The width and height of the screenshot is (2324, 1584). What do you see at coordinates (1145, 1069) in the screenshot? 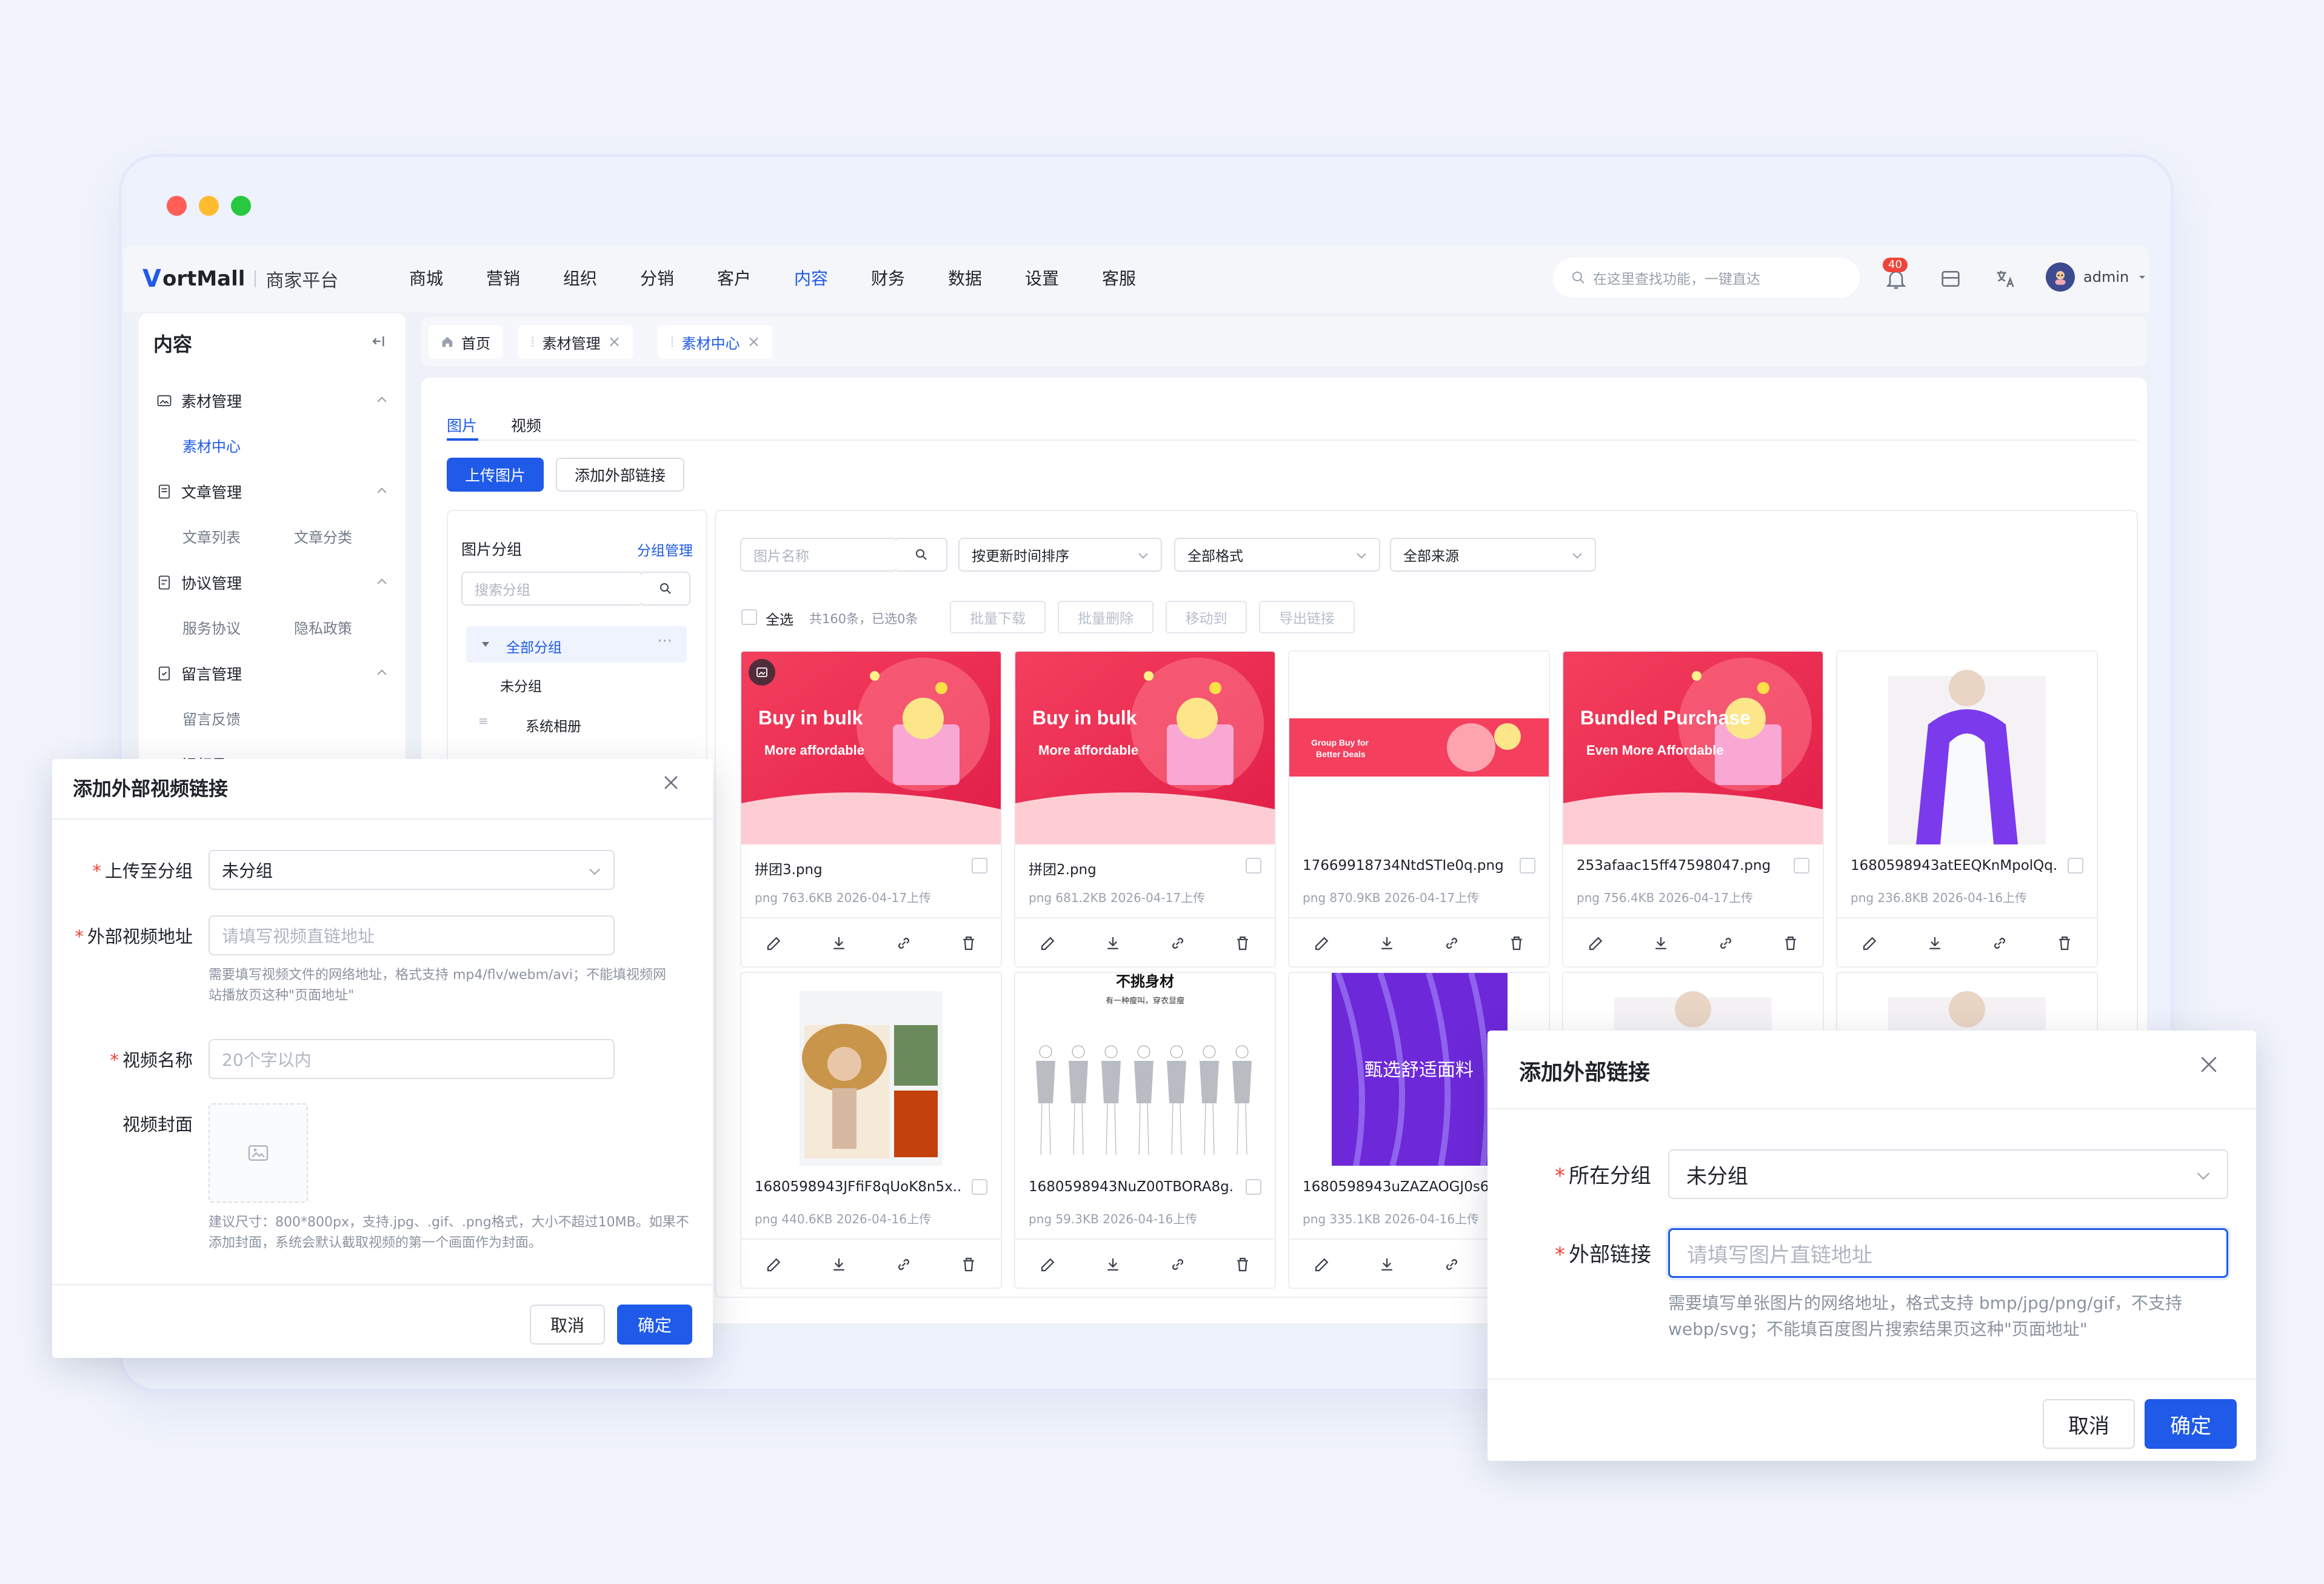
I see `image-thumbnail: 不挑身材 有一种瘦叫，穿衣显瘦` at bounding box center [1145, 1069].